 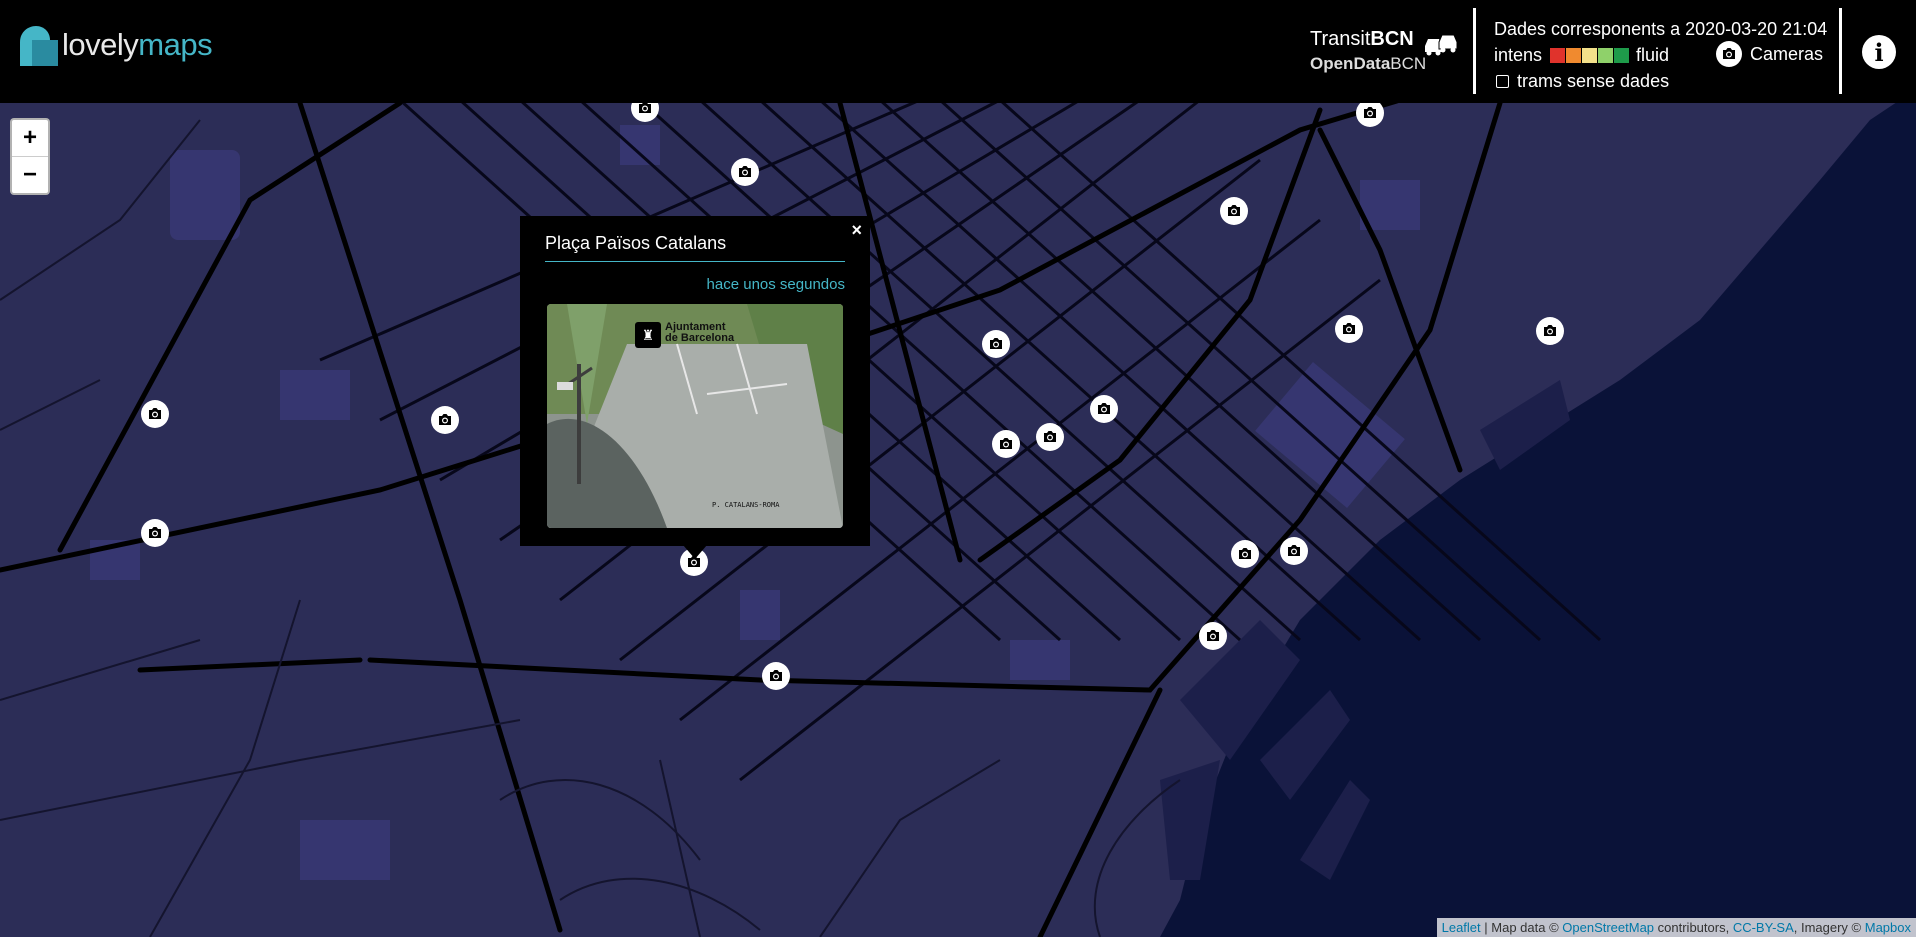 What do you see at coordinates (1888, 927) in the screenshot?
I see `mapbox-link: Mapbox` at bounding box center [1888, 927].